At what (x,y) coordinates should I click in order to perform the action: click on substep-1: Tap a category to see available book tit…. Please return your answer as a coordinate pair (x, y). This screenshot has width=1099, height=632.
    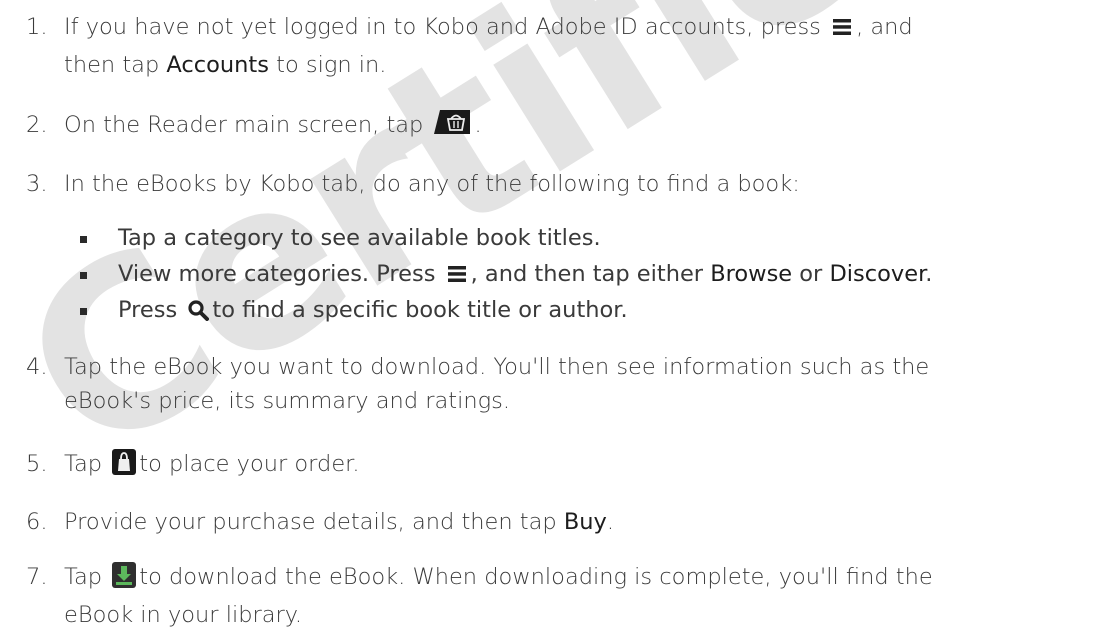
    Looking at the image, I should click on (332, 238).